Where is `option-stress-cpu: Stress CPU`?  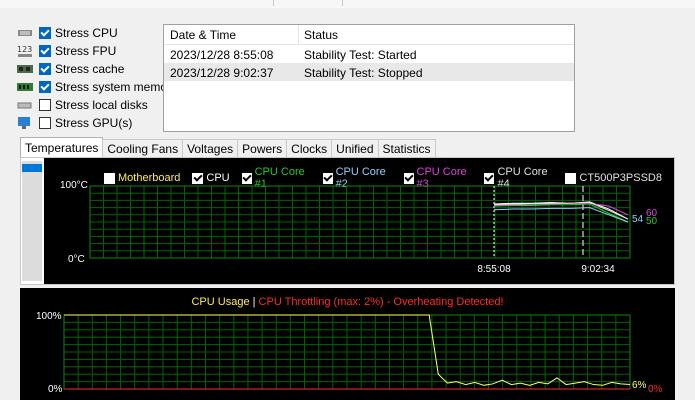
option-stress-cpu: Stress CPU is located at coordinates (67, 33).